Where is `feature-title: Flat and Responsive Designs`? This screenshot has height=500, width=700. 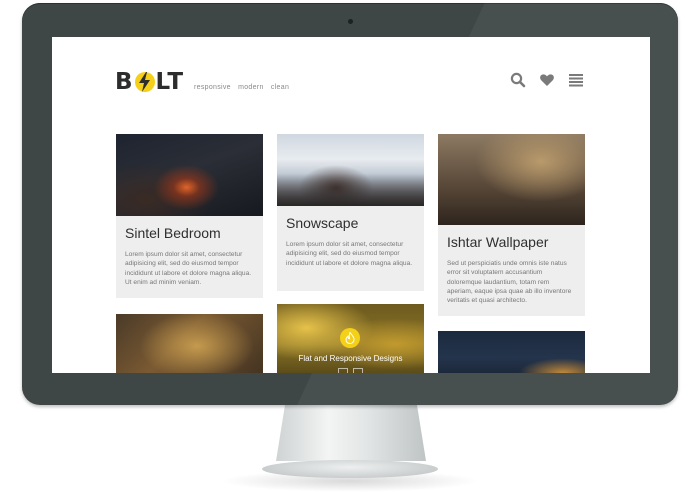
feature-title: Flat and Responsive Designs is located at coordinates (350, 358).